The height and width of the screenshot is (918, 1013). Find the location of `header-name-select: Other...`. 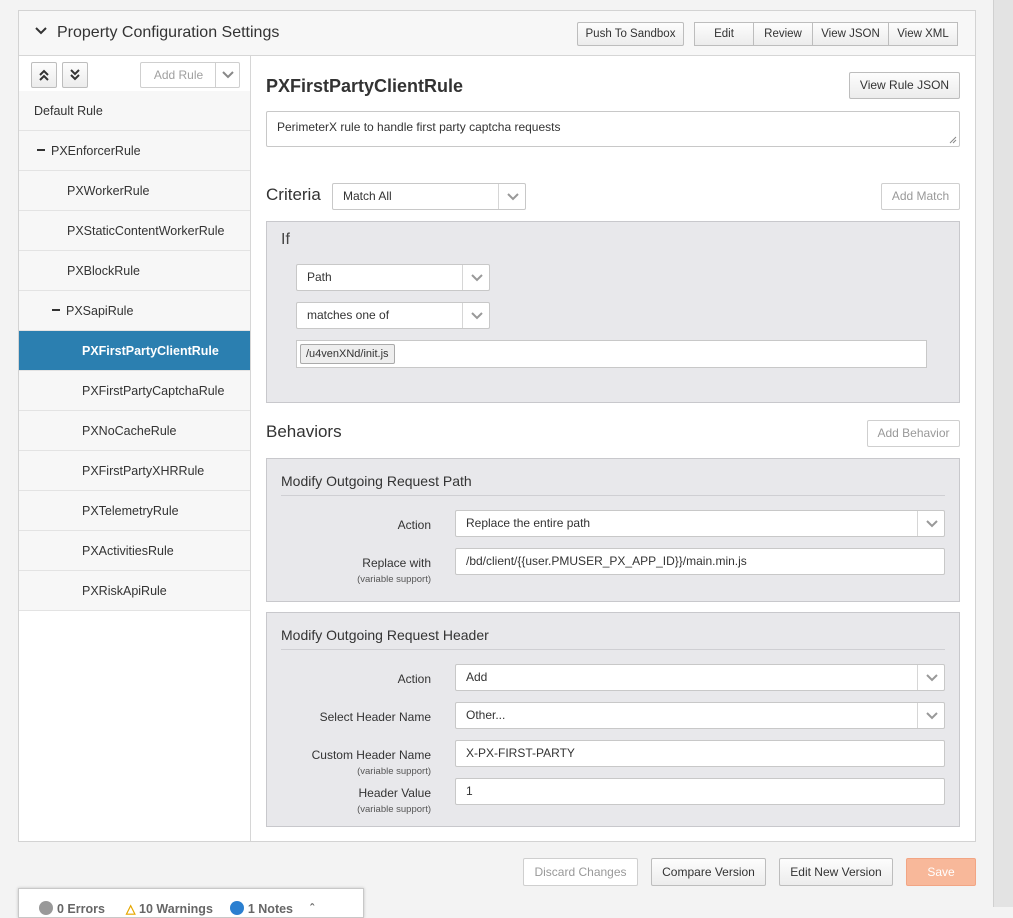

header-name-select: Other... is located at coordinates (700, 715).